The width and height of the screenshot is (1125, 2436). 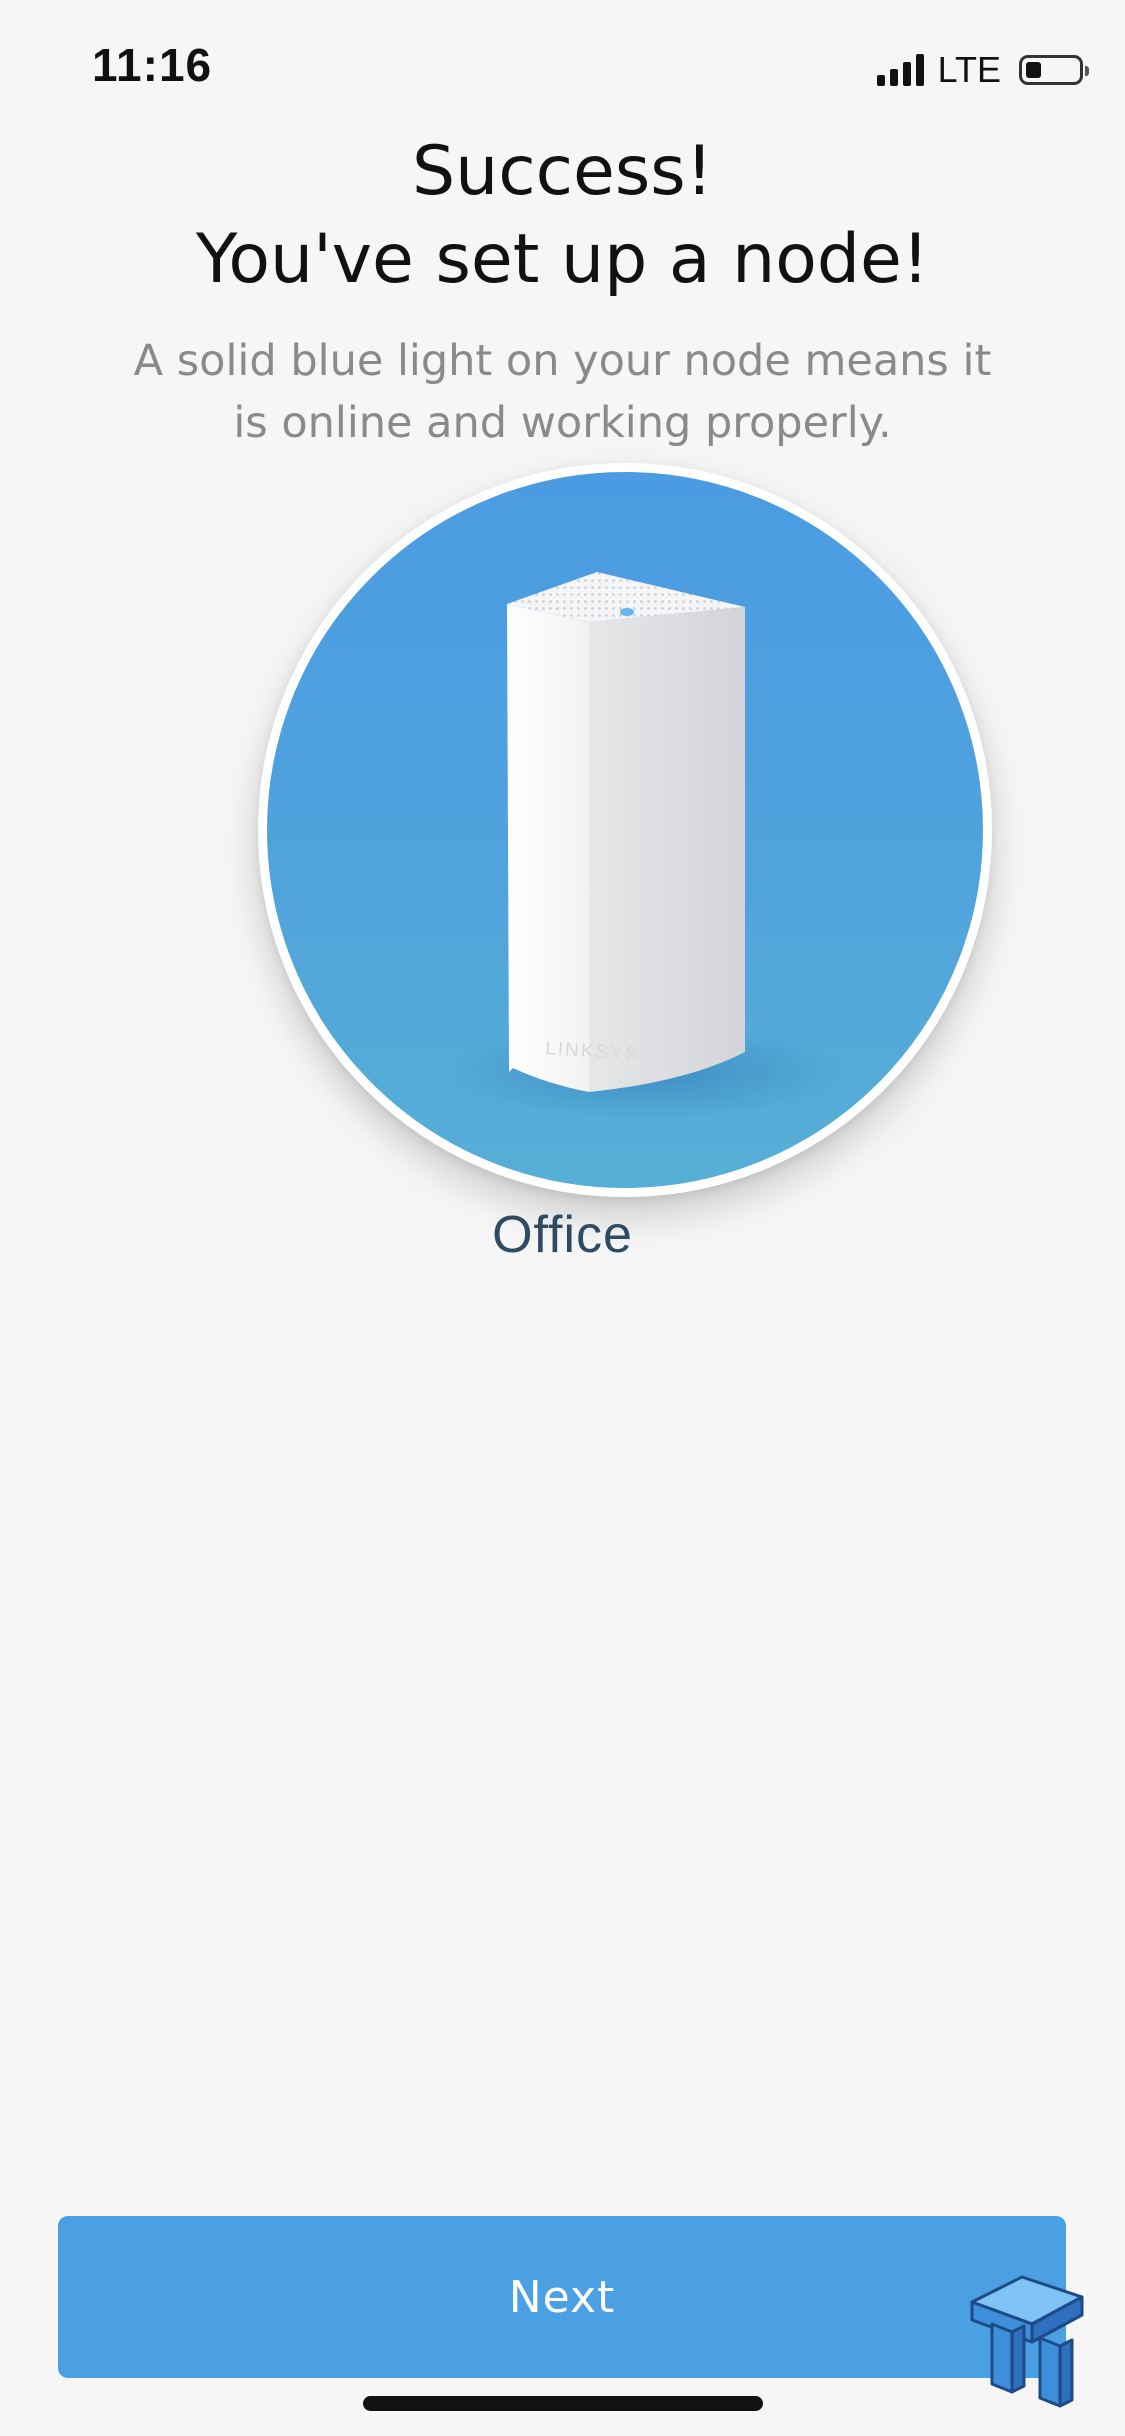 I want to click on network-type: LTE, so click(x=969, y=69).